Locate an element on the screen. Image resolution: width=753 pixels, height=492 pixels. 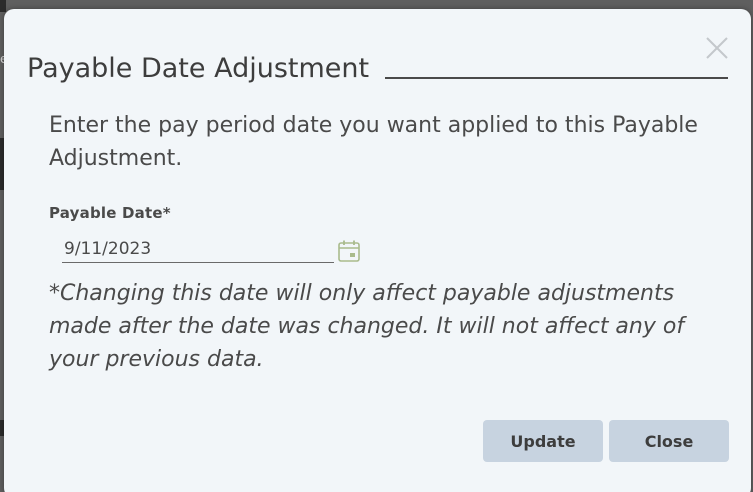
close-button: Close is located at coordinates (669, 441).